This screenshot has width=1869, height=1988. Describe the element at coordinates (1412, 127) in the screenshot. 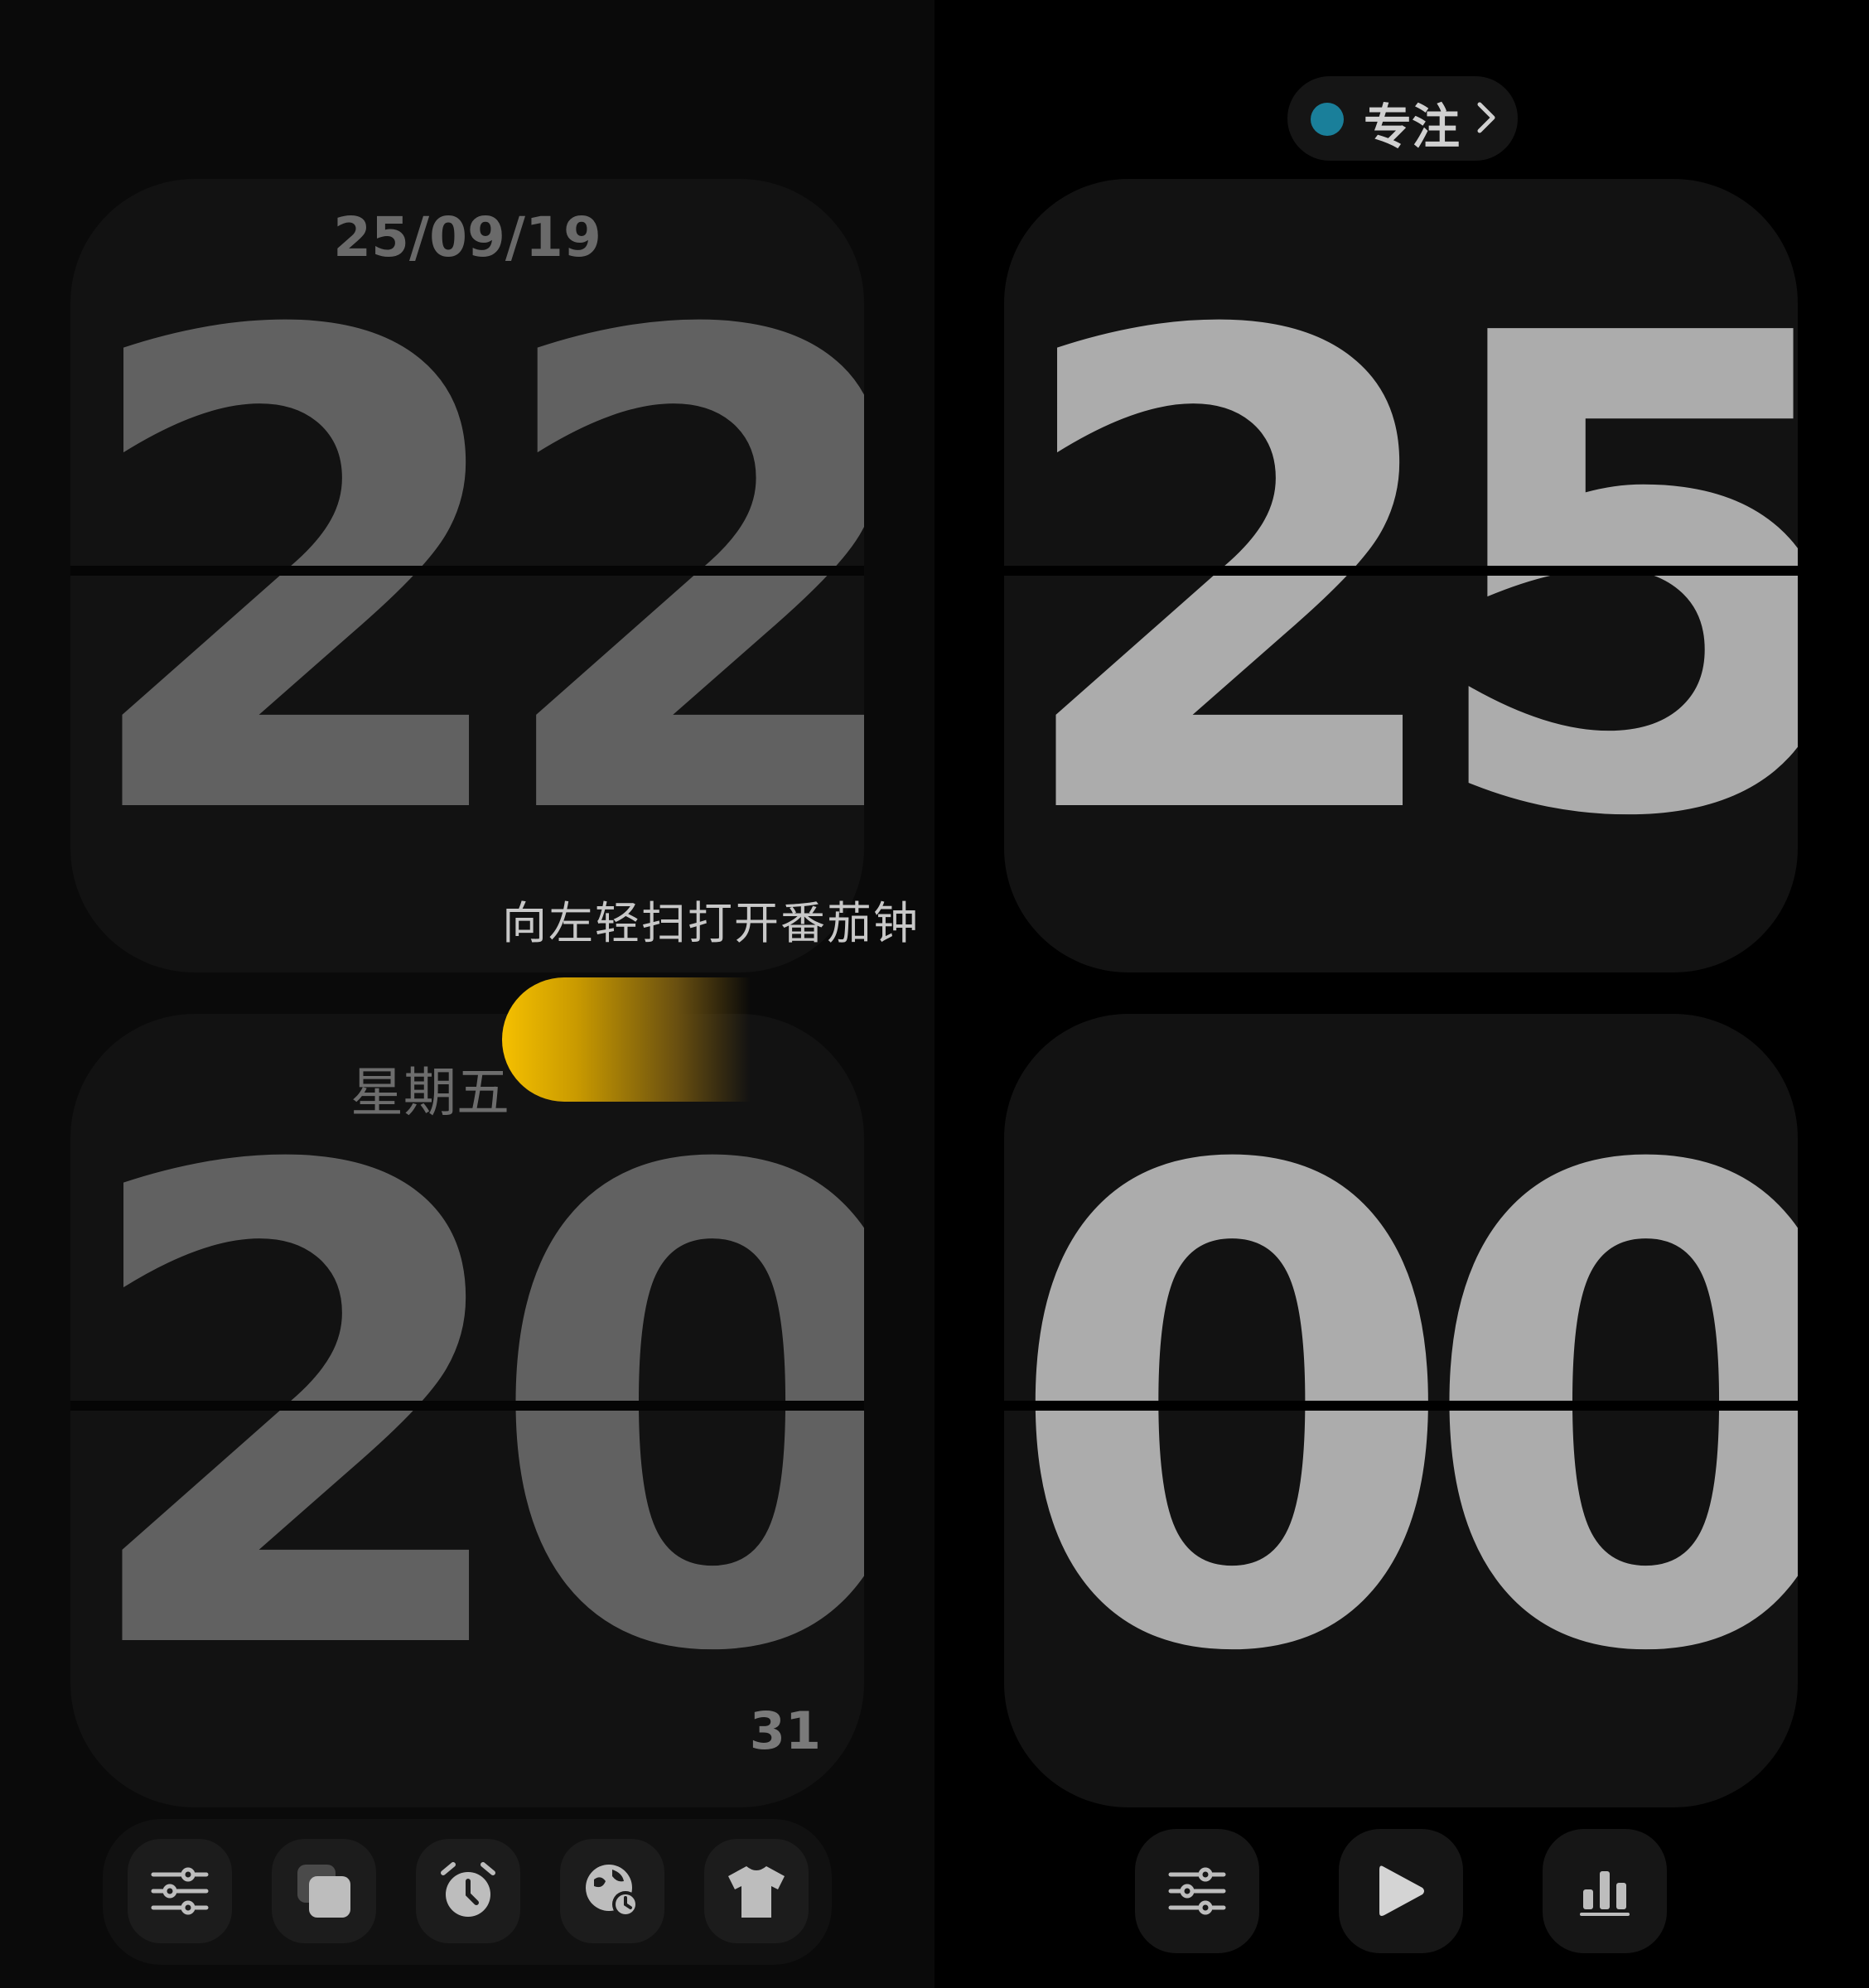

I see `focus-label: 专注` at that location.